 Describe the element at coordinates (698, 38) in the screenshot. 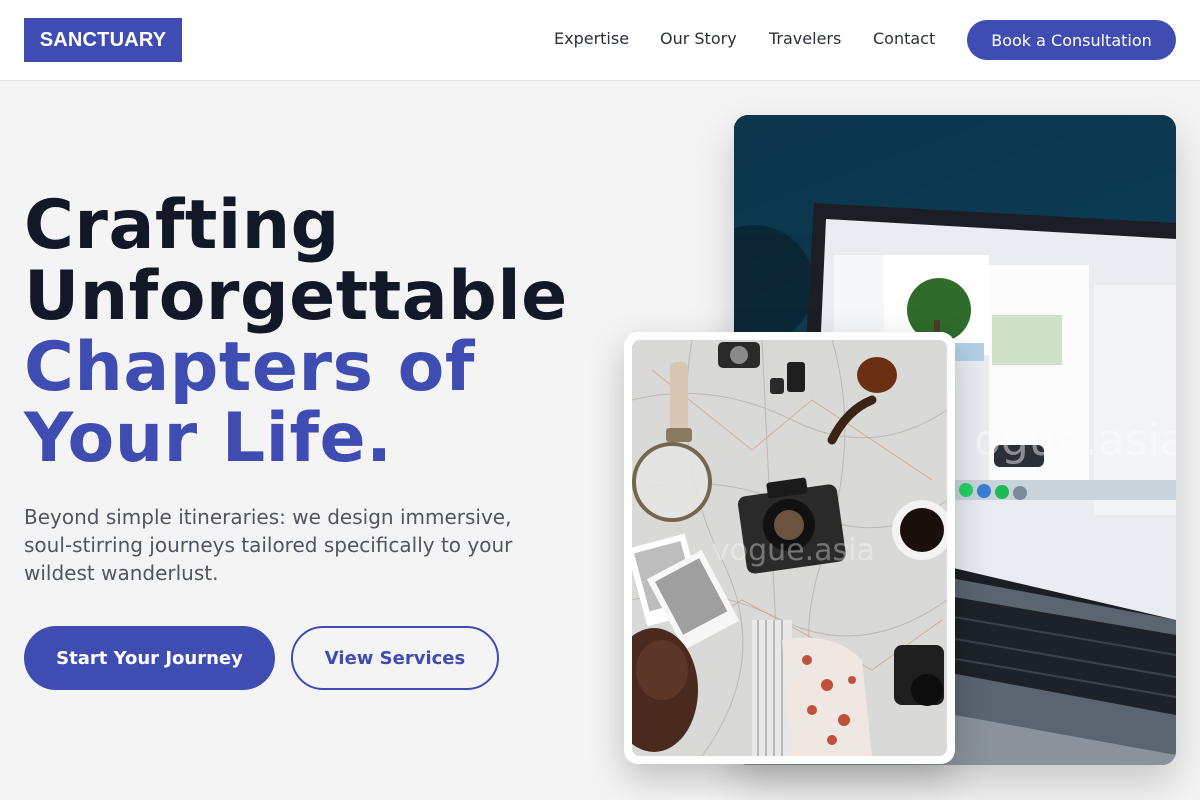

I see `nav-link-our-story: Our Story` at that location.